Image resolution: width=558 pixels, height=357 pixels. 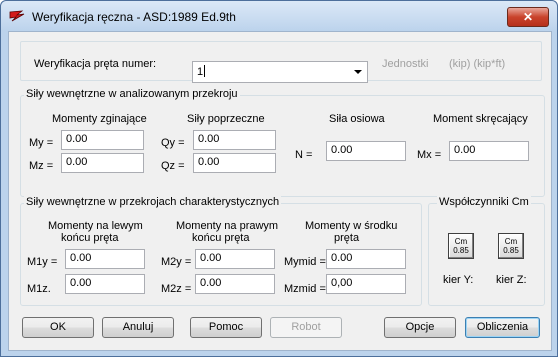 I want to click on shear-header: Siły poprzeczne, so click(x=226, y=119).